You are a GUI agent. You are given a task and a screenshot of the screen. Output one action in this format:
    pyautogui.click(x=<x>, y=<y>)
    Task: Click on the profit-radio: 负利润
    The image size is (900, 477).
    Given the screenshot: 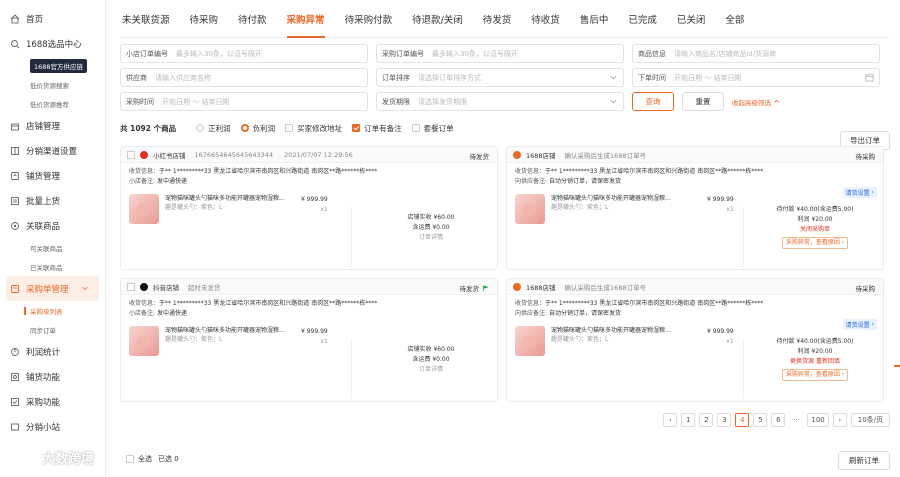 What is the action you would take?
    pyautogui.click(x=257, y=128)
    